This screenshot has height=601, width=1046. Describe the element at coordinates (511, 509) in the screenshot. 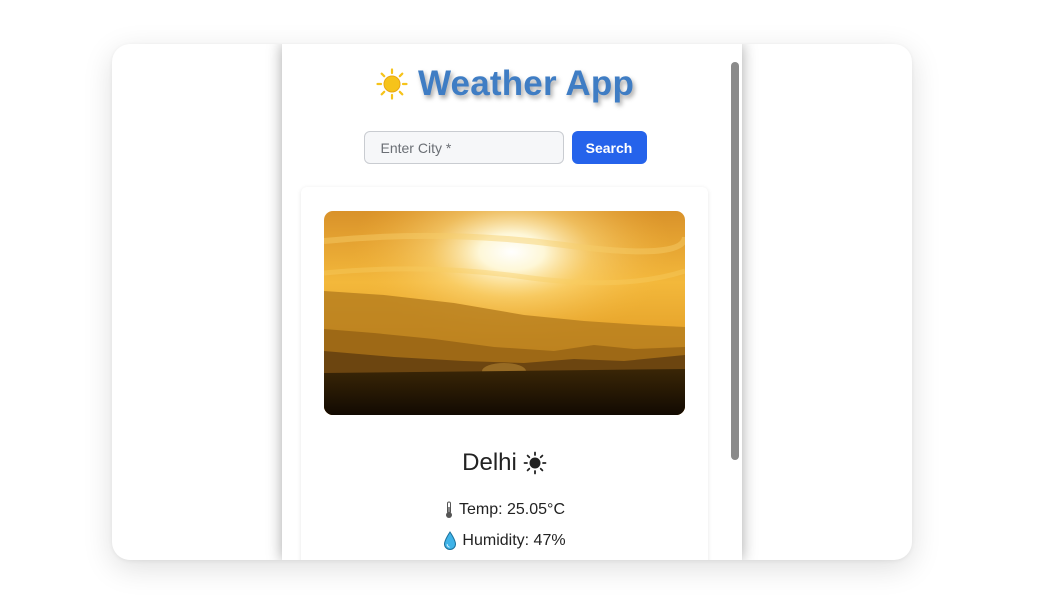

I see `temperature-value: Temp: 25.05°C` at that location.